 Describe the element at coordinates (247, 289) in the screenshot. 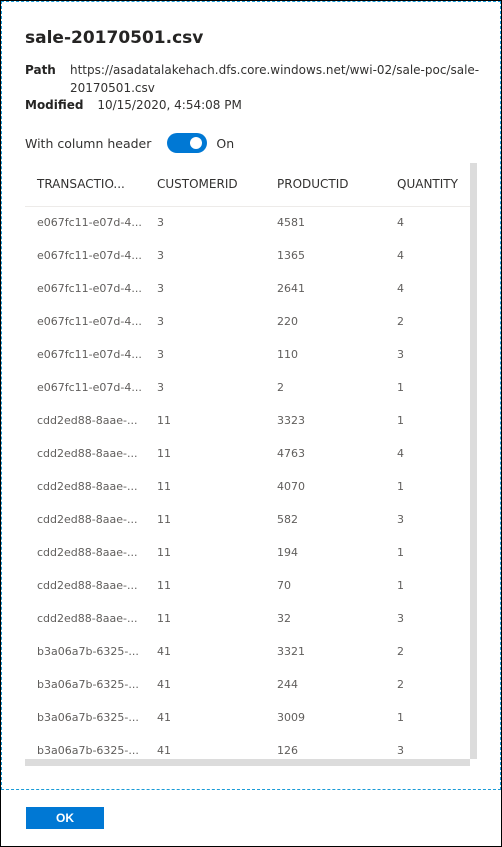

I see `table-row: e067fc11-e07d-4... 3 2641 4` at that location.